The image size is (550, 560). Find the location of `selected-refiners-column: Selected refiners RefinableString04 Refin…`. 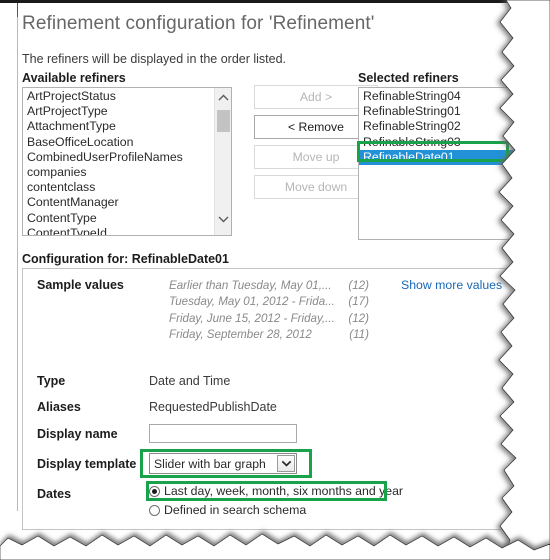

selected-refiners-column: Selected refiners RefinableString04 Refin… is located at coordinates (439, 155).